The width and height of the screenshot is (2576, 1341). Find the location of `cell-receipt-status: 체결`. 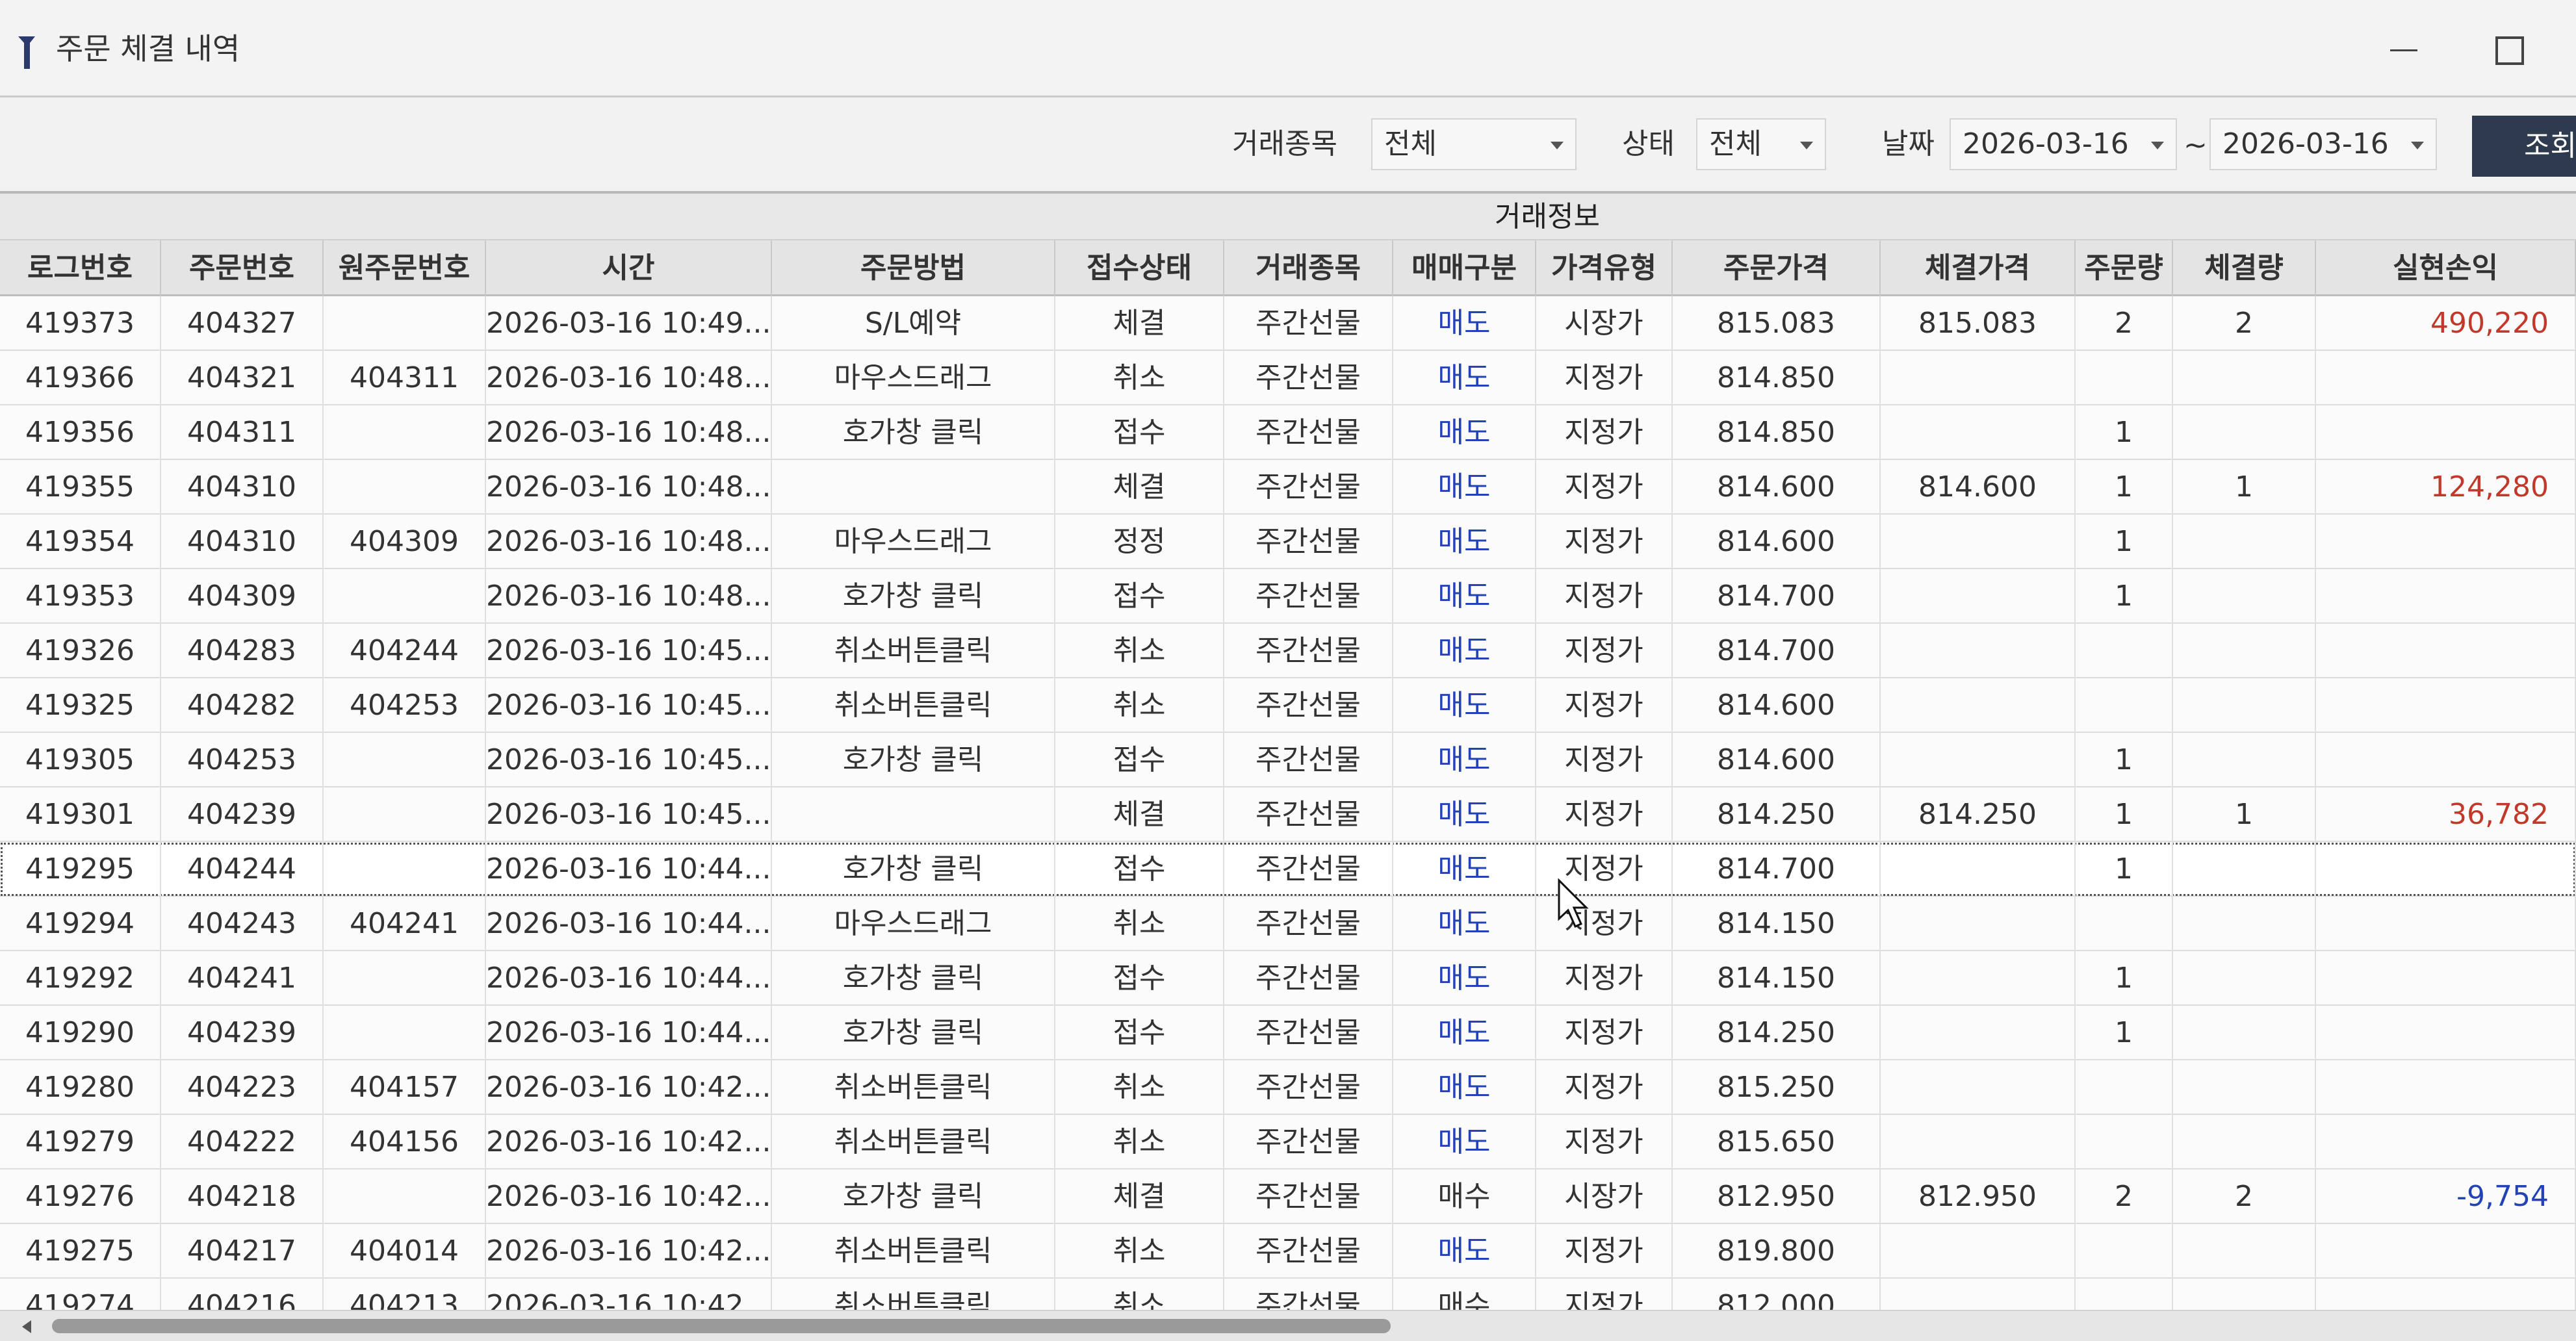

cell-receipt-status: 체결 is located at coordinates (1140, 814).